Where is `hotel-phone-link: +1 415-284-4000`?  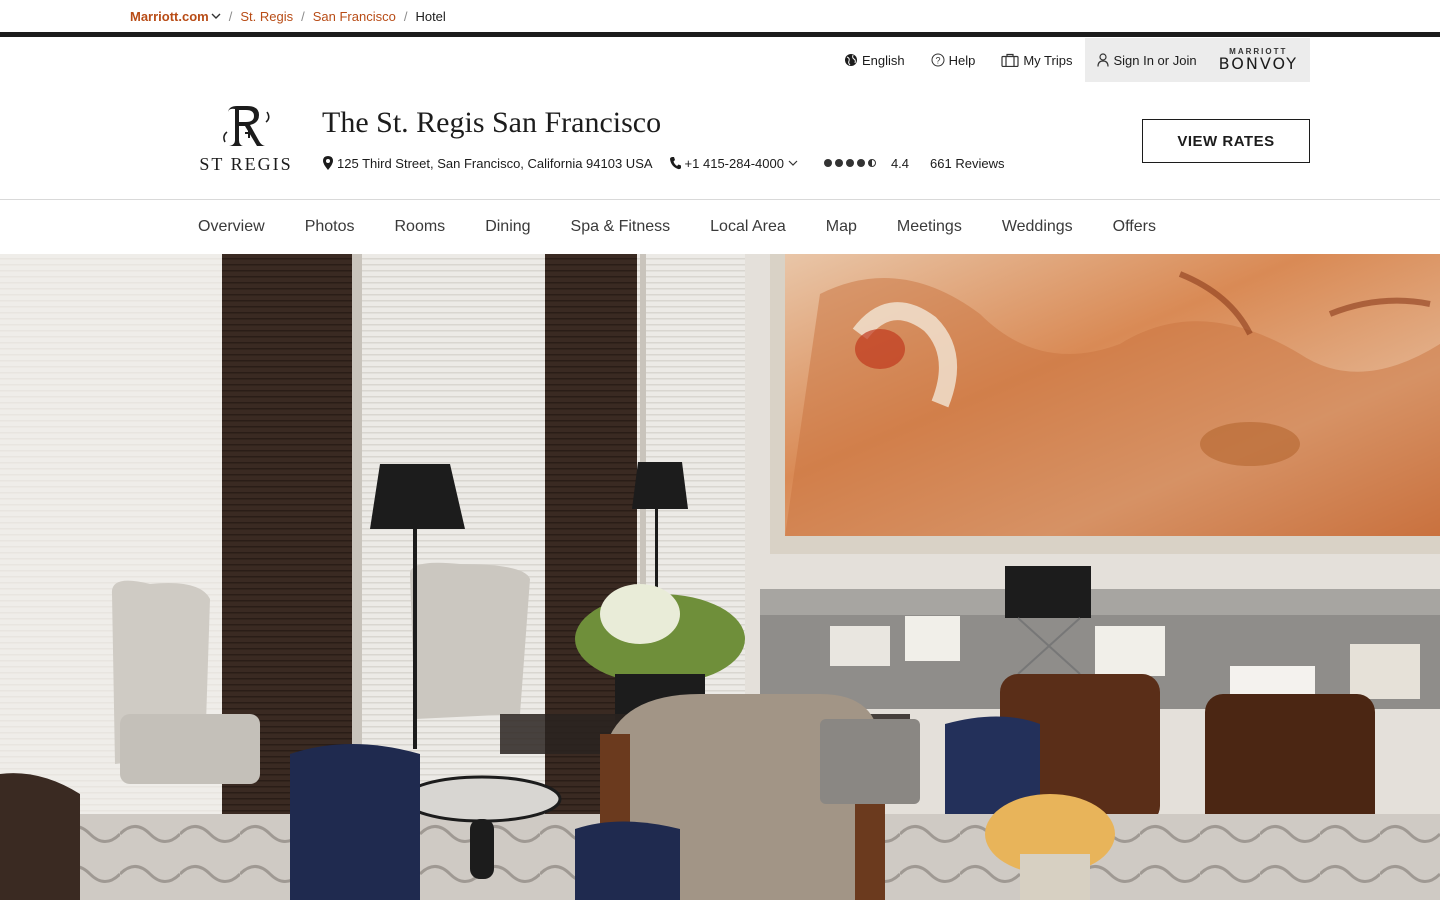 hotel-phone-link: +1 415-284-4000 is located at coordinates (733, 163).